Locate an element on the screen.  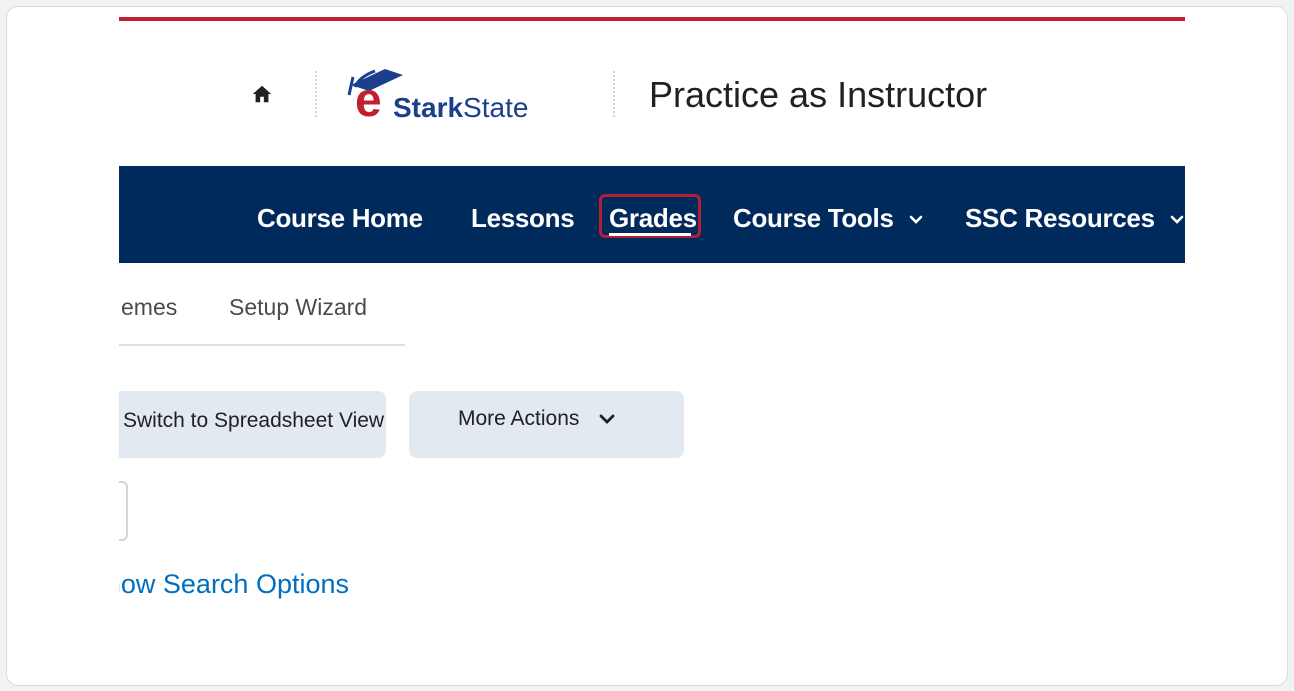
logo-wordmark: StarkState is located at coordinates (460, 108).